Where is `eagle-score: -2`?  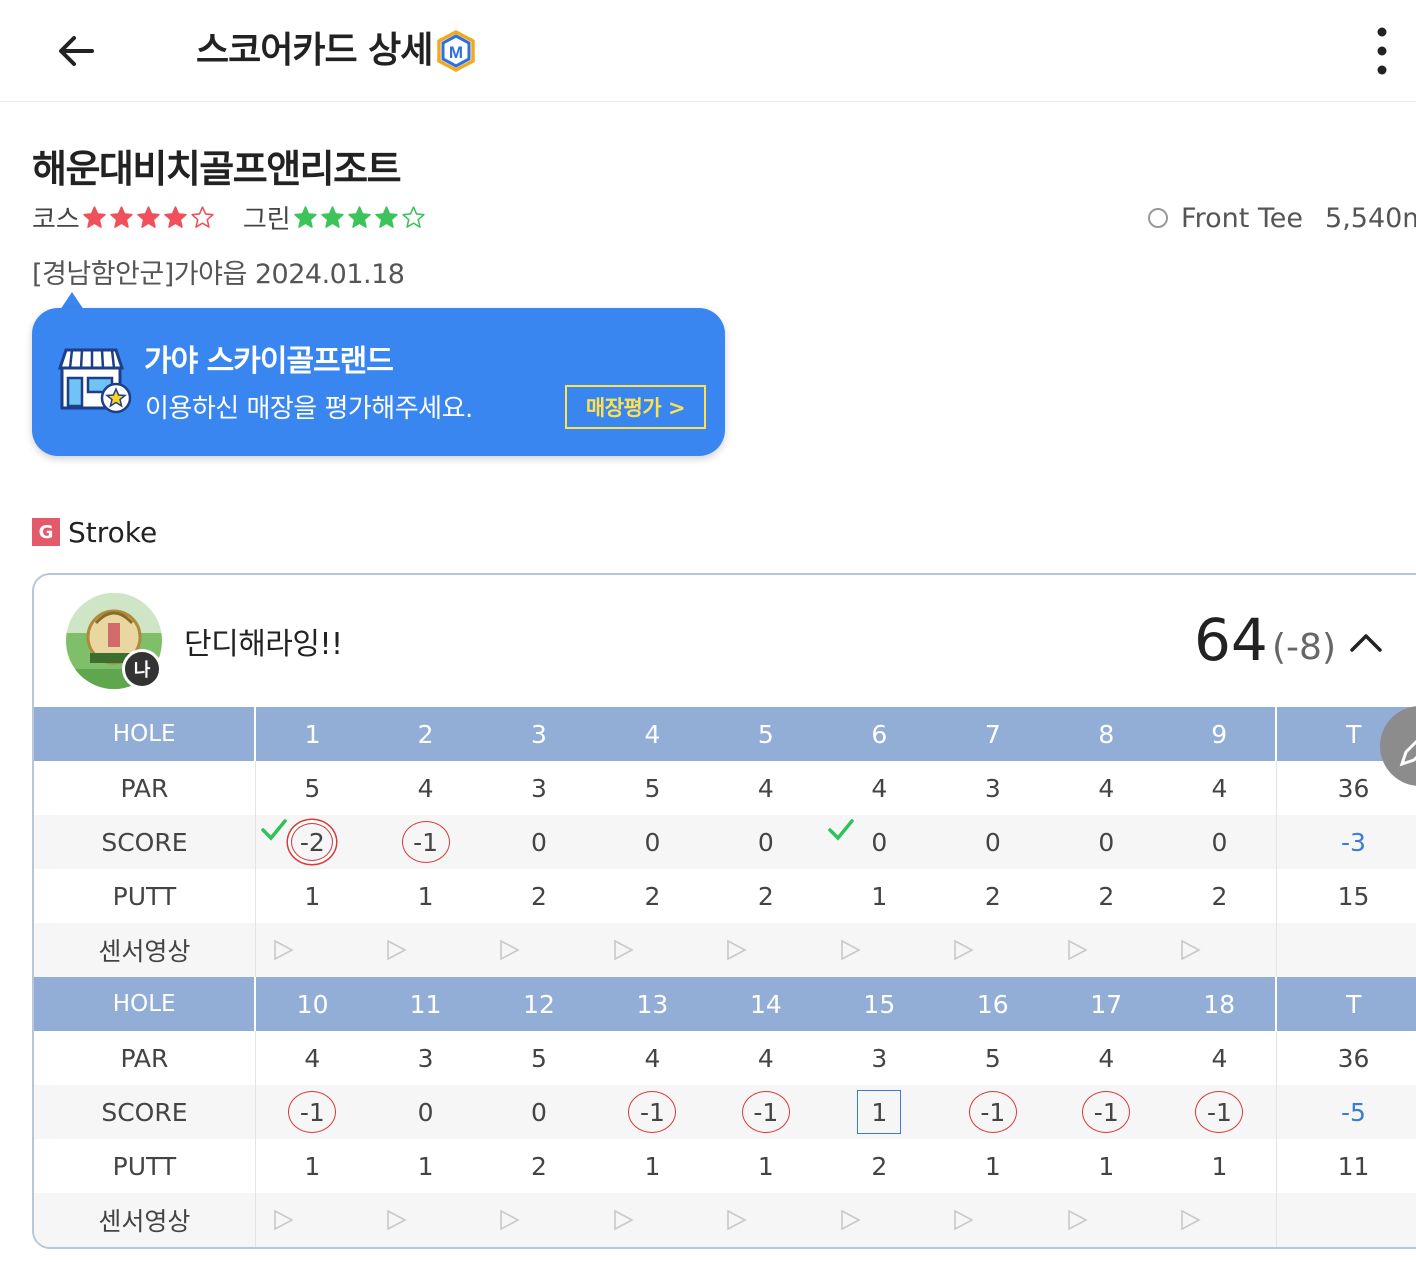
eagle-score: -2 is located at coordinates (312, 842).